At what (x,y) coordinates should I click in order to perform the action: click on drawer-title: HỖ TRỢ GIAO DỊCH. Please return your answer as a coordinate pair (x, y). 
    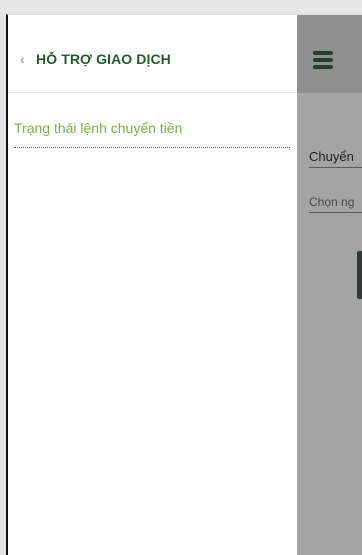
    Looking at the image, I should click on (103, 59).